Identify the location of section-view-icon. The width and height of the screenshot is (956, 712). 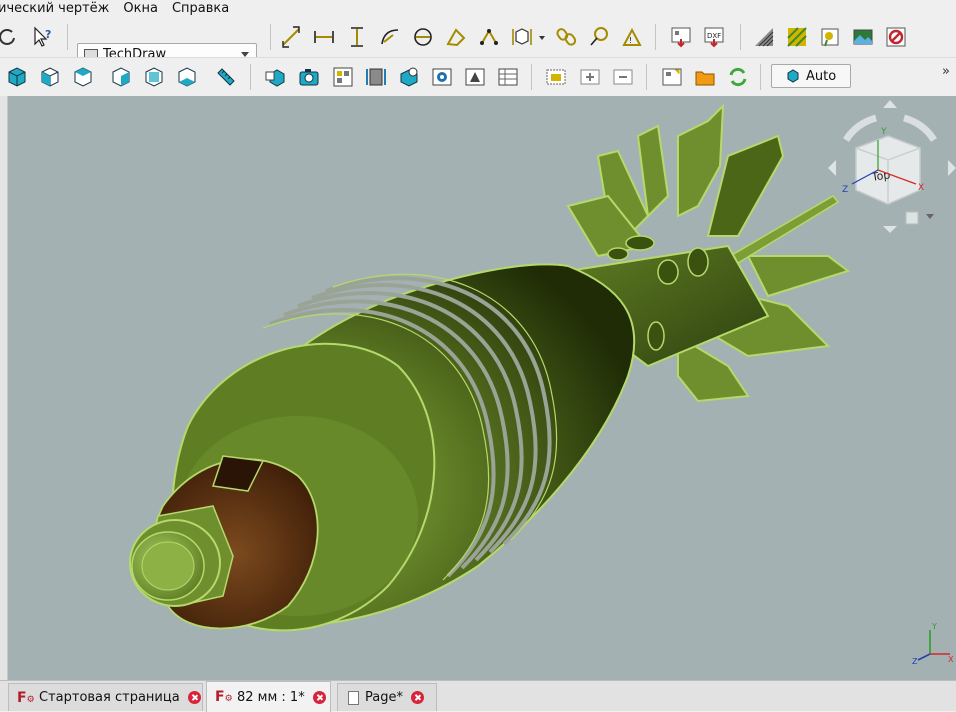
(376, 77).